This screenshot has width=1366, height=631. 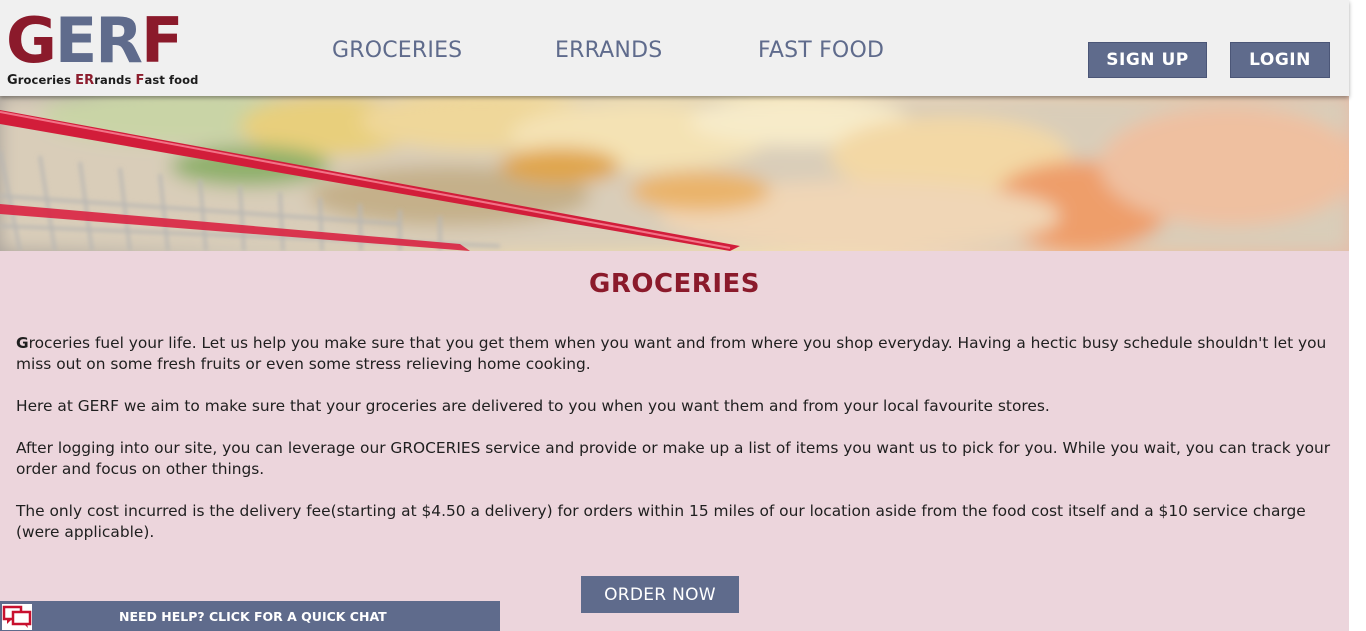 I want to click on sign-up-button: SIGN UP, so click(x=1147, y=60).